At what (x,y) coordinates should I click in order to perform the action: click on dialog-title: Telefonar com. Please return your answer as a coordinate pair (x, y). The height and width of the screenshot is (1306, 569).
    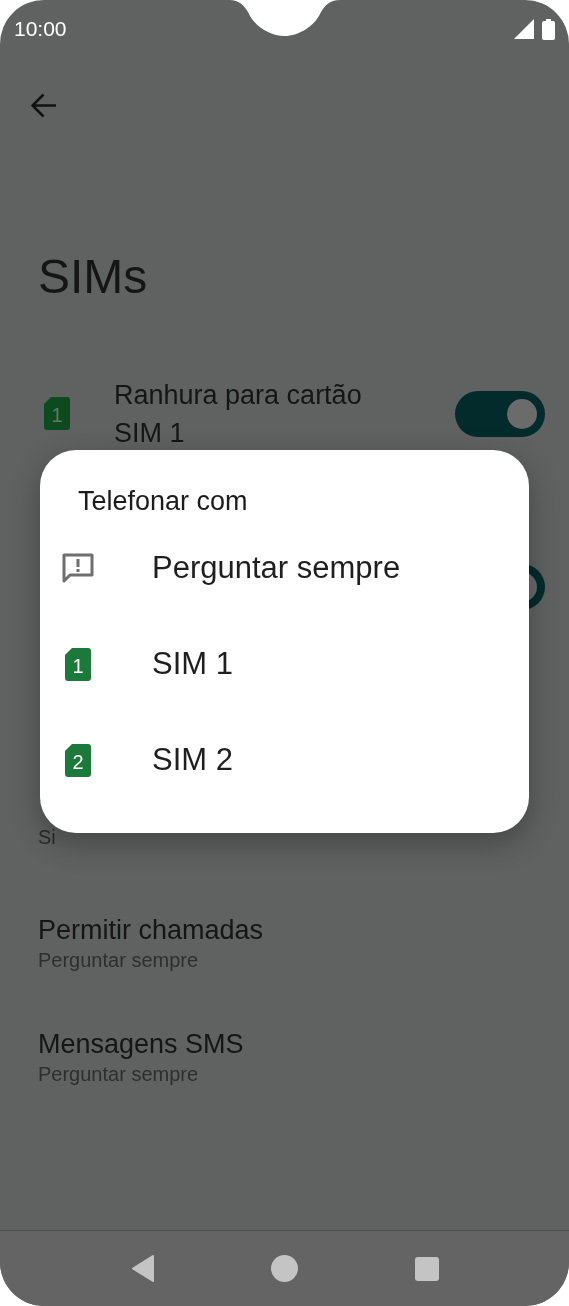
    Looking at the image, I should click on (163, 501).